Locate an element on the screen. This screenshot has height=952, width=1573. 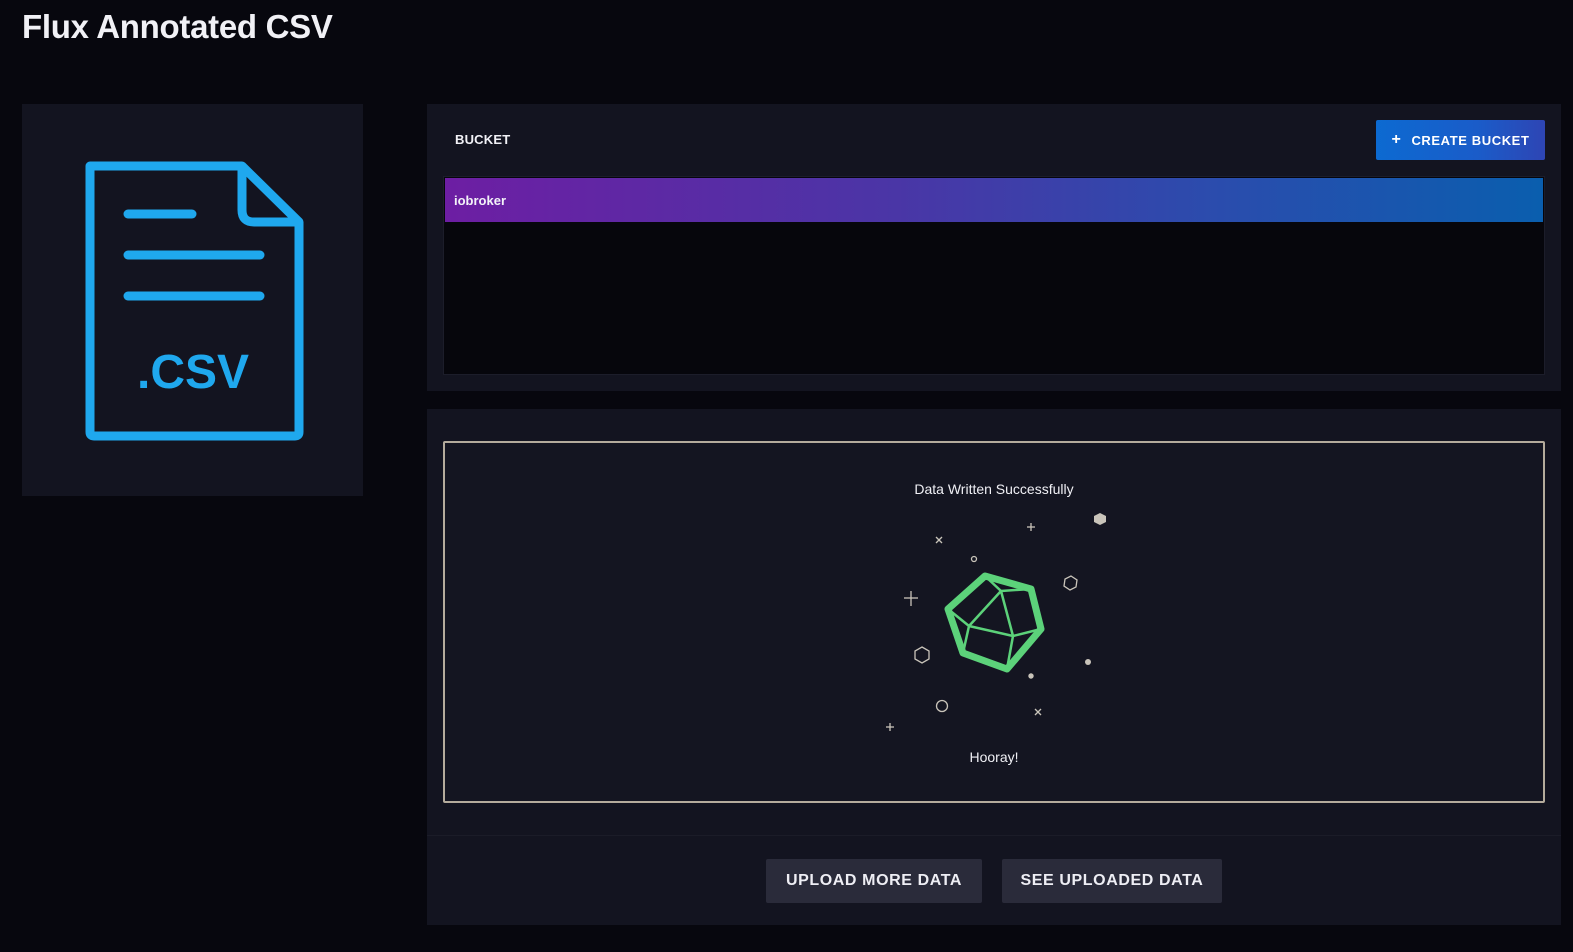
celebration-illustration is located at coordinates (996, 622).